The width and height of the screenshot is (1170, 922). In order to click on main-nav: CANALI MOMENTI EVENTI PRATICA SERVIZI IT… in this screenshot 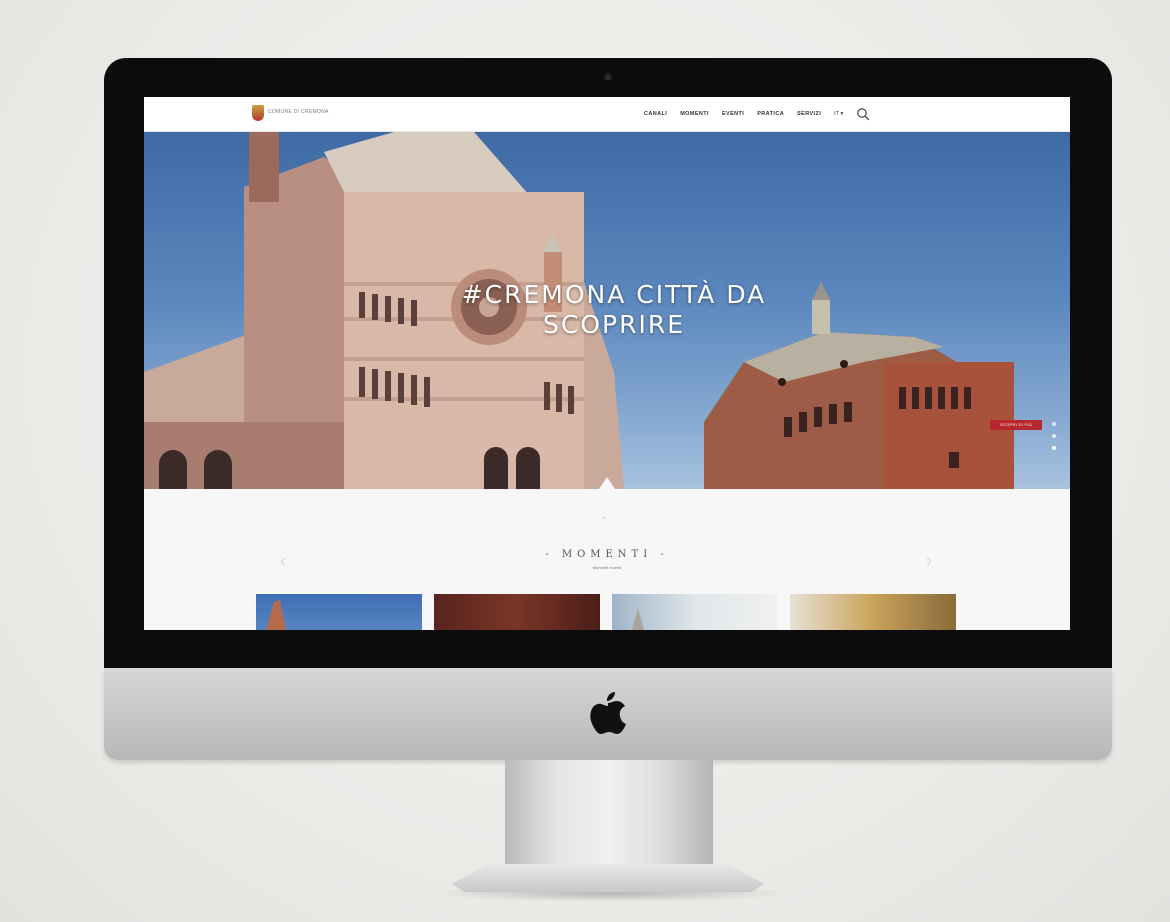, I will do `click(757, 114)`.